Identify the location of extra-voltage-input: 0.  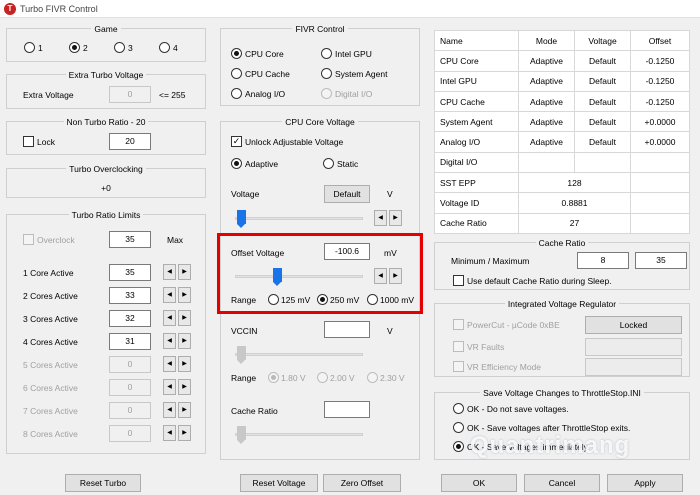
(130, 94).